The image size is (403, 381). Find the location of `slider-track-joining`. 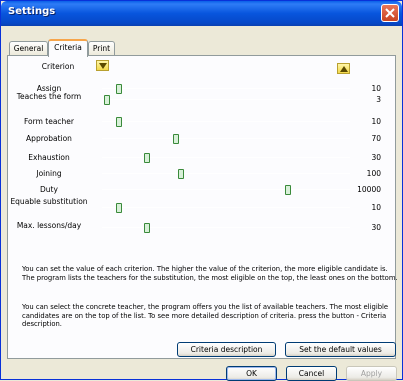

slider-track-joining is located at coordinates (226, 173).